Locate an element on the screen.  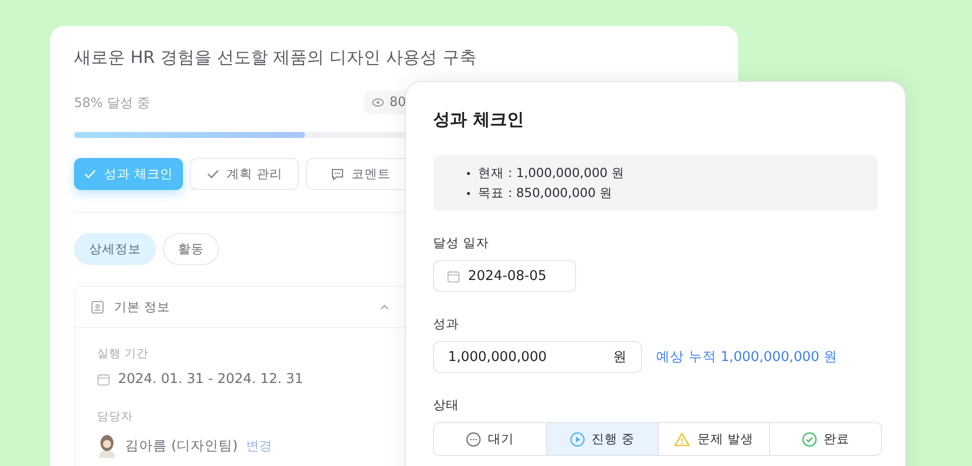
eye-icon is located at coordinates (378, 102).